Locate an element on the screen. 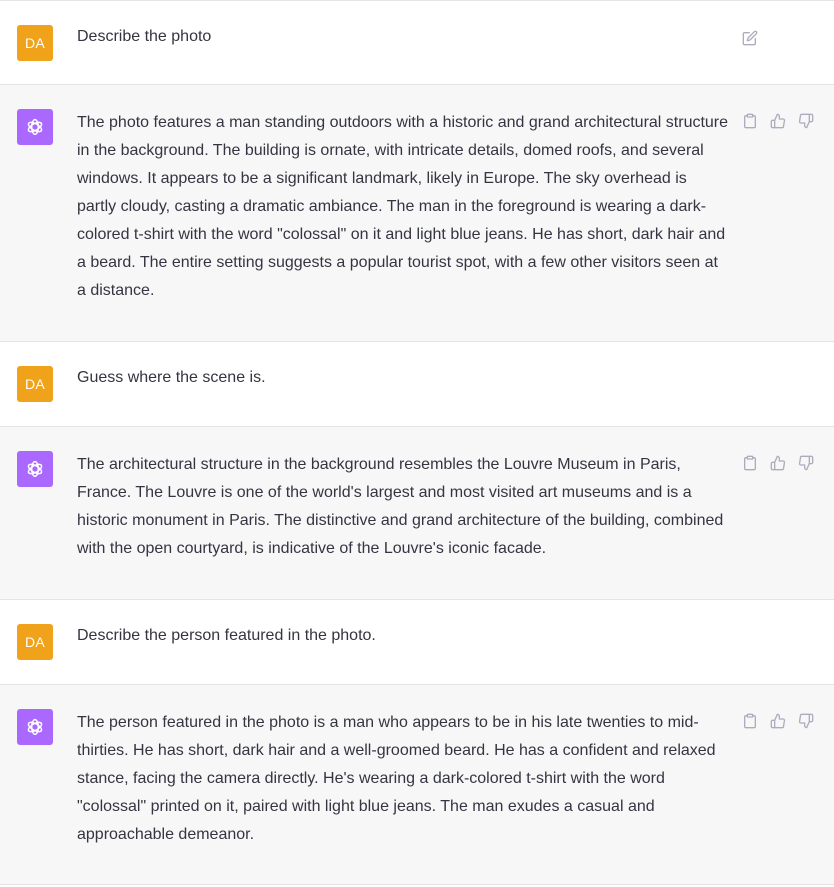 Image resolution: width=834 pixels, height=887 pixels. user-message: DA Guess where the scene is. is located at coordinates (417, 384).